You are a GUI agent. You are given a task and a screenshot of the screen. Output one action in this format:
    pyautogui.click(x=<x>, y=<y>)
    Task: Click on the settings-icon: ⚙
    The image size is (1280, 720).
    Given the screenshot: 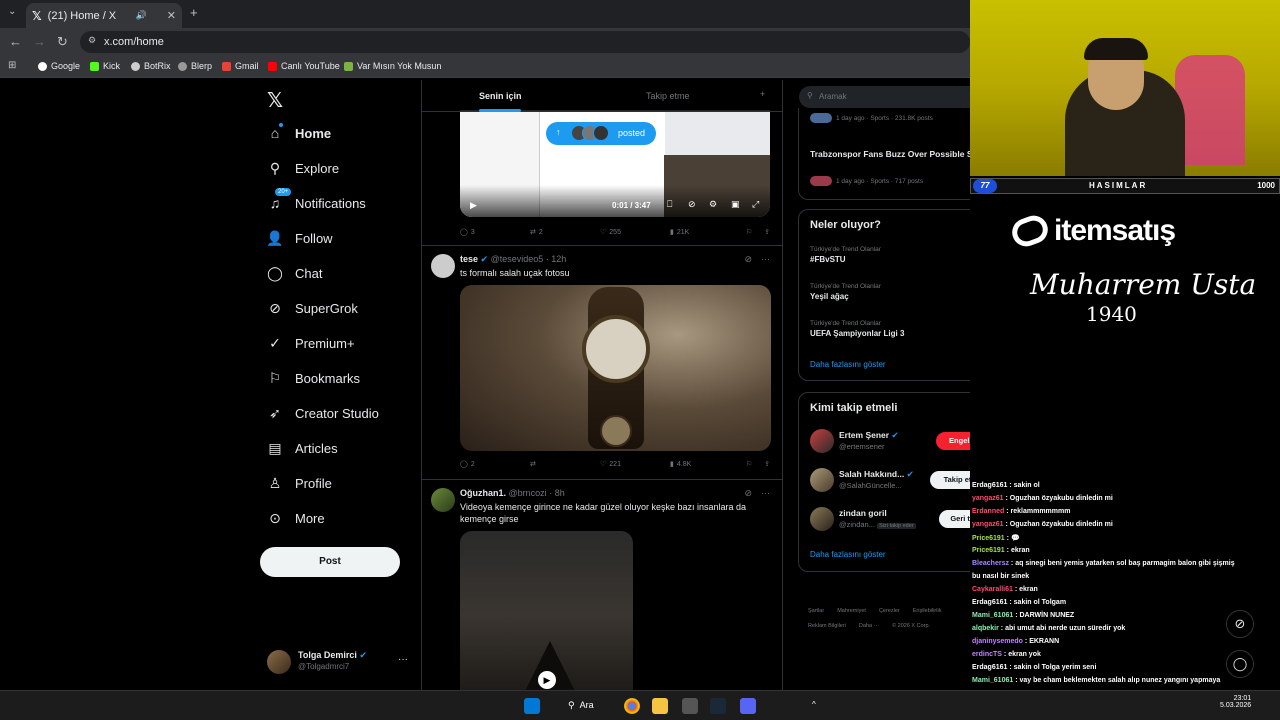 What is the action you would take?
    pyautogui.click(x=713, y=204)
    